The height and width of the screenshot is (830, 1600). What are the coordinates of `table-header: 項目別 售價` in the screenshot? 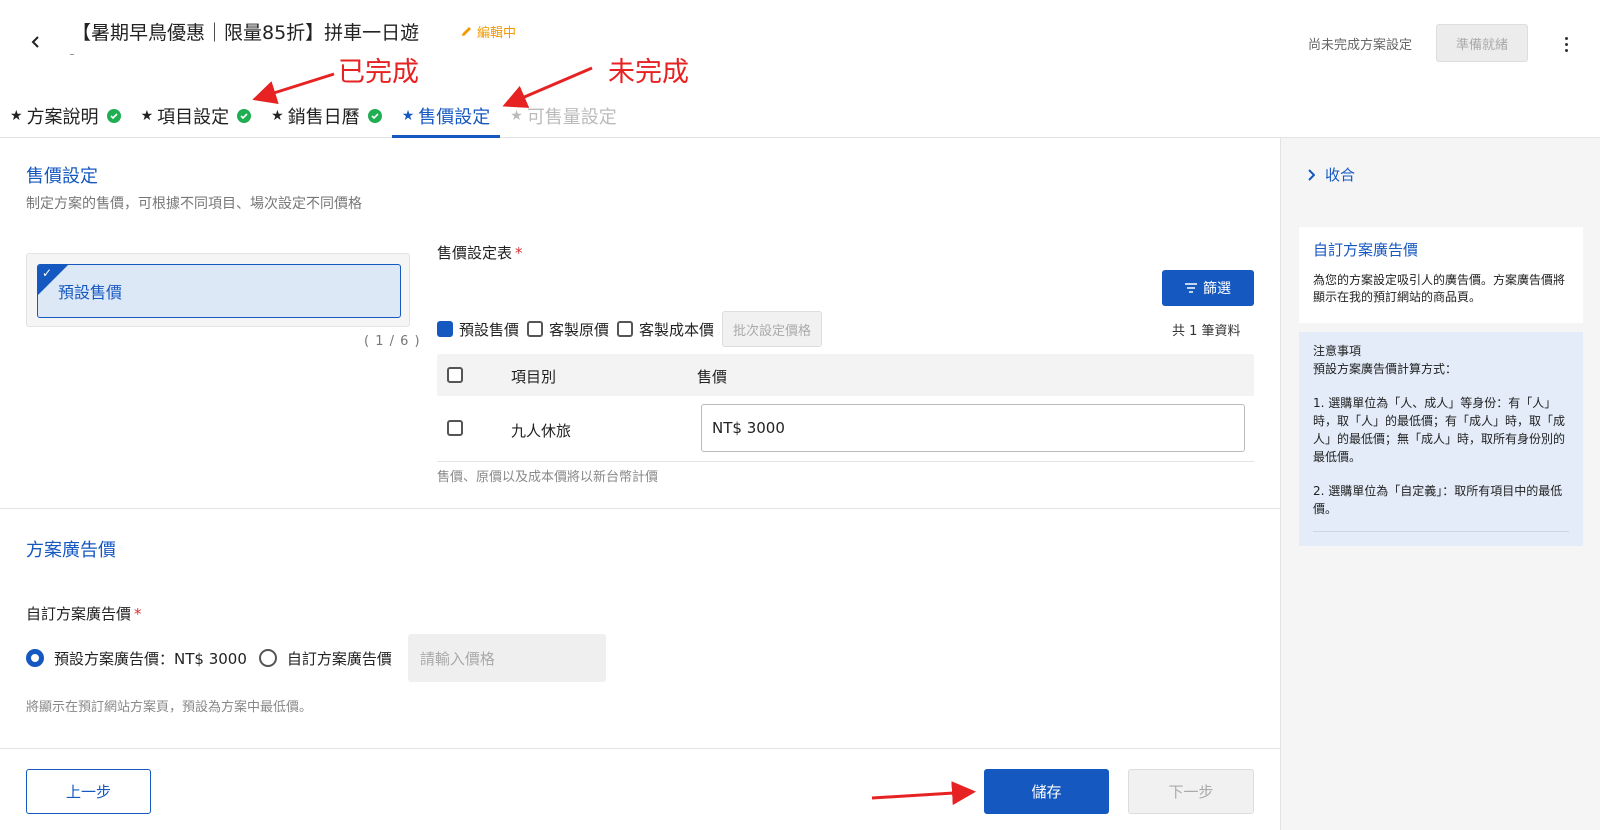 It's located at (845, 375).